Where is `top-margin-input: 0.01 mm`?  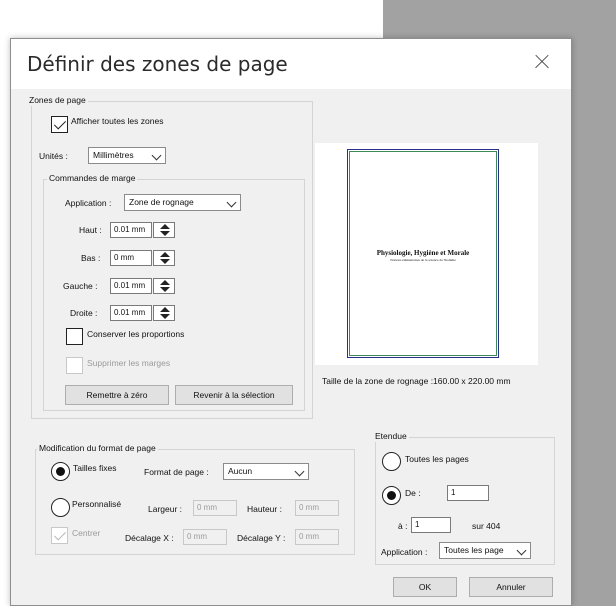
top-margin-input: 0.01 mm is located at coordinates (131, 230).